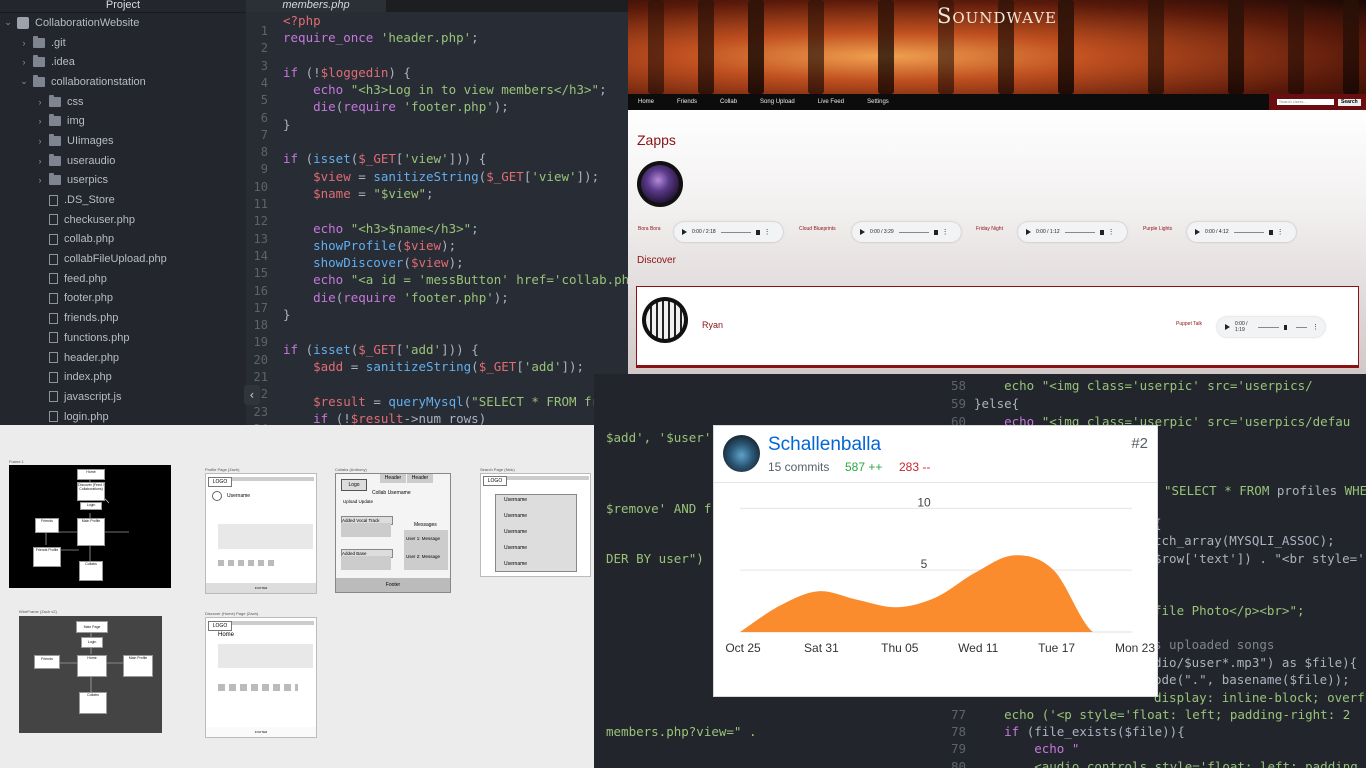 This screenshot has width=1366, height=768. What do you see at coordinates (1349, 102) in the screenshot?
I see `search-button: Search` at bounding box center [1349, 102].